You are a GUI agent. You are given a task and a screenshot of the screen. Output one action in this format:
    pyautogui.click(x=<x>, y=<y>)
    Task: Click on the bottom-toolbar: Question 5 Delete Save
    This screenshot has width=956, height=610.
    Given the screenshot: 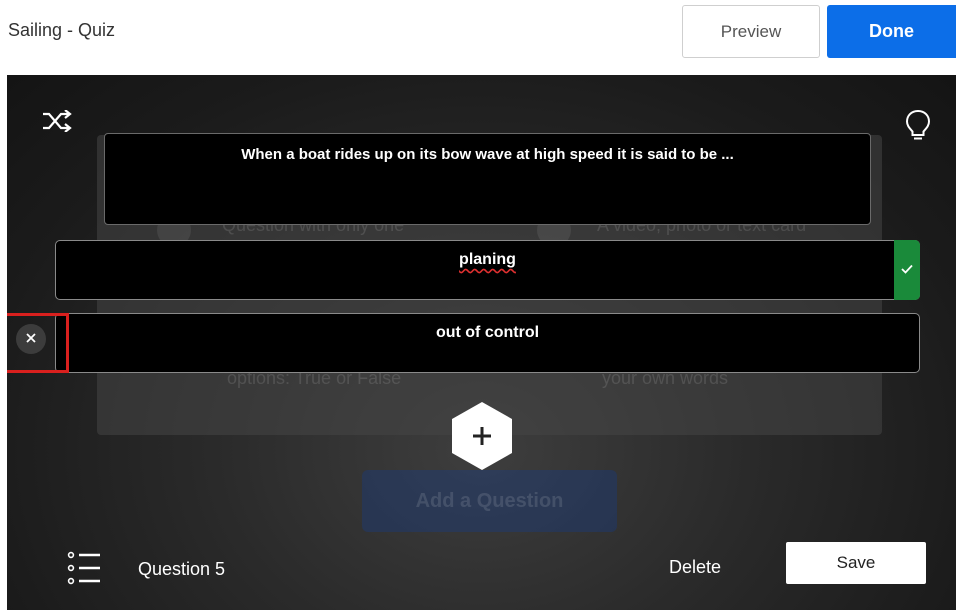 What is the action you would take?
    pyautogui.click(x=481, y=572)
    